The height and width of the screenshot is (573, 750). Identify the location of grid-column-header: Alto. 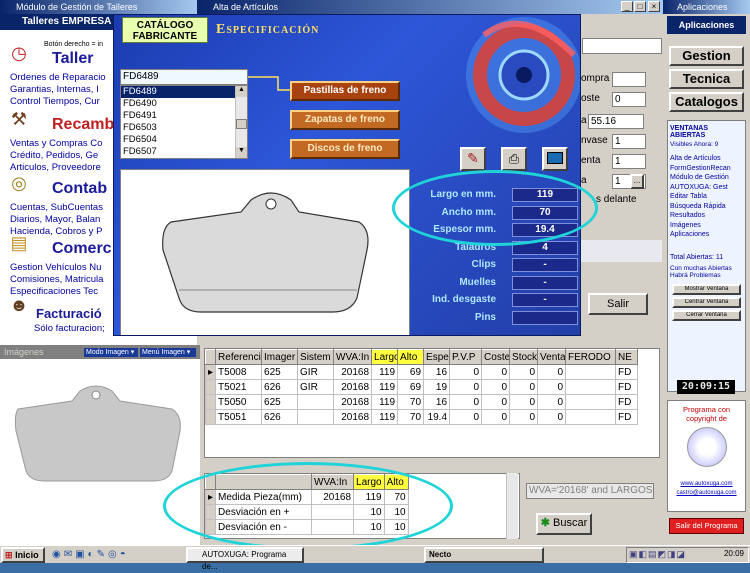
(411, 357).